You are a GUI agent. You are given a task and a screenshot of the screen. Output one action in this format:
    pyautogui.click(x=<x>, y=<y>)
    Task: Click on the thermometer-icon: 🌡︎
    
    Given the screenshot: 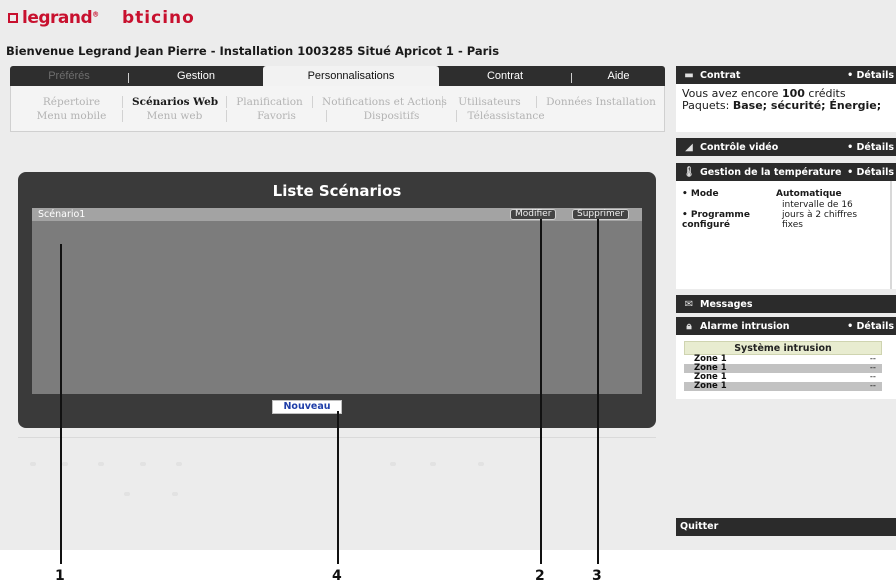 What is the action you would take?
    pyautogui.click(x=689, y=172)
    